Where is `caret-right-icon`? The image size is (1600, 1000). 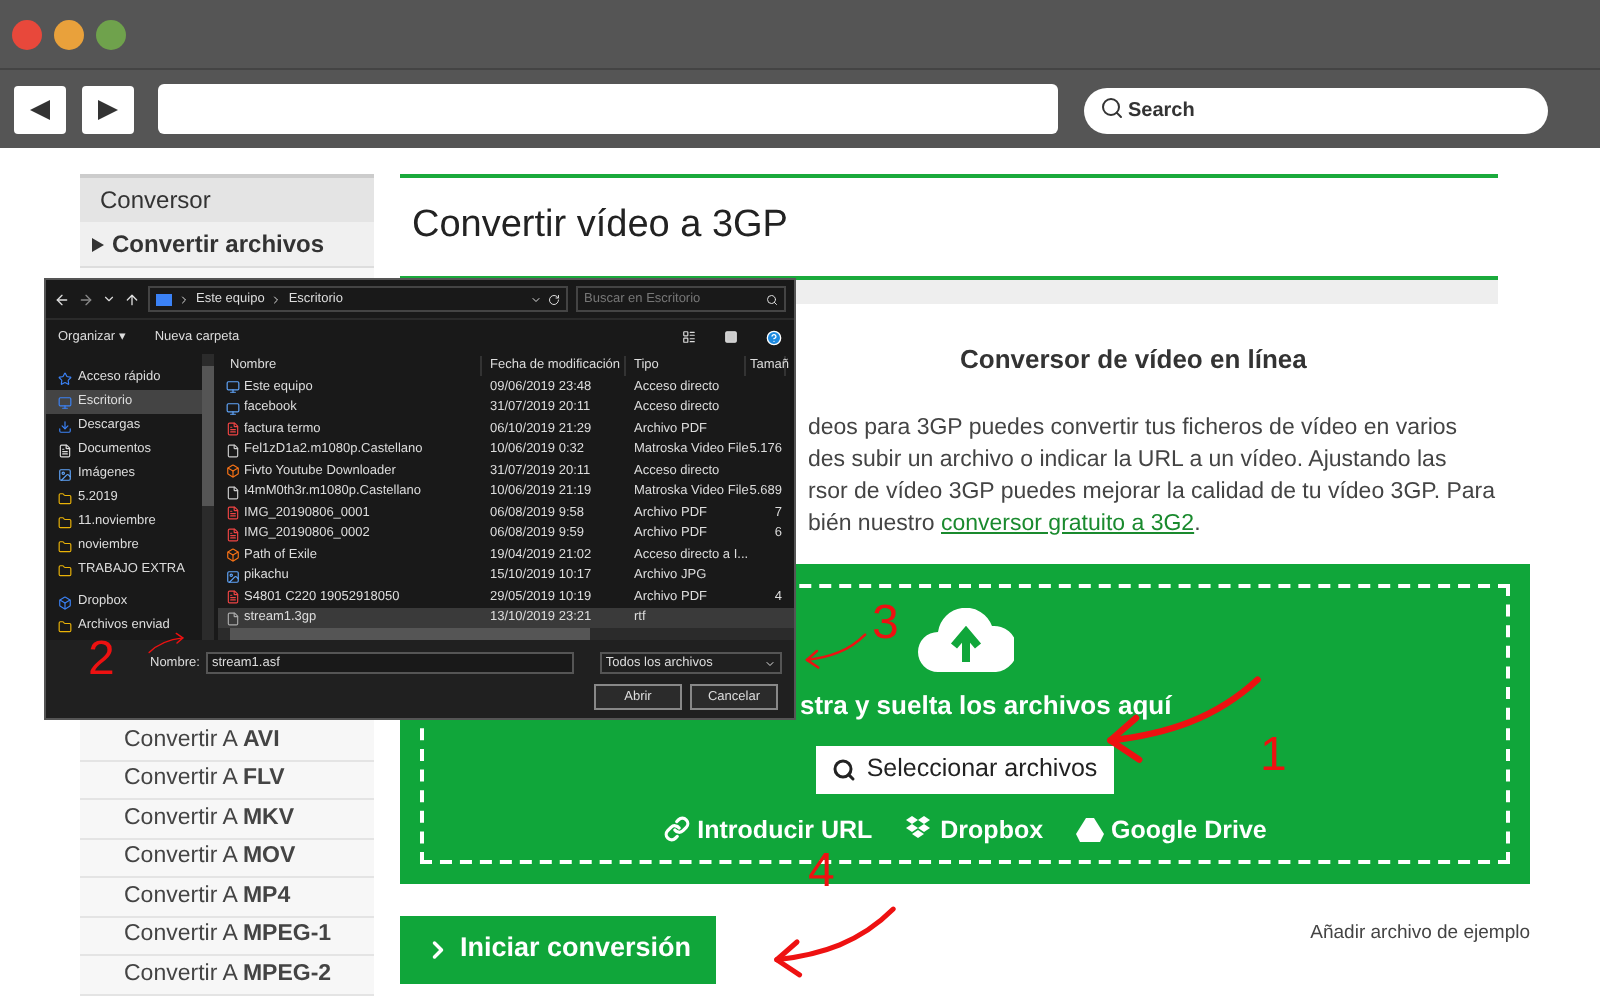 caret-right-icon is located at coordinates (98, 244).